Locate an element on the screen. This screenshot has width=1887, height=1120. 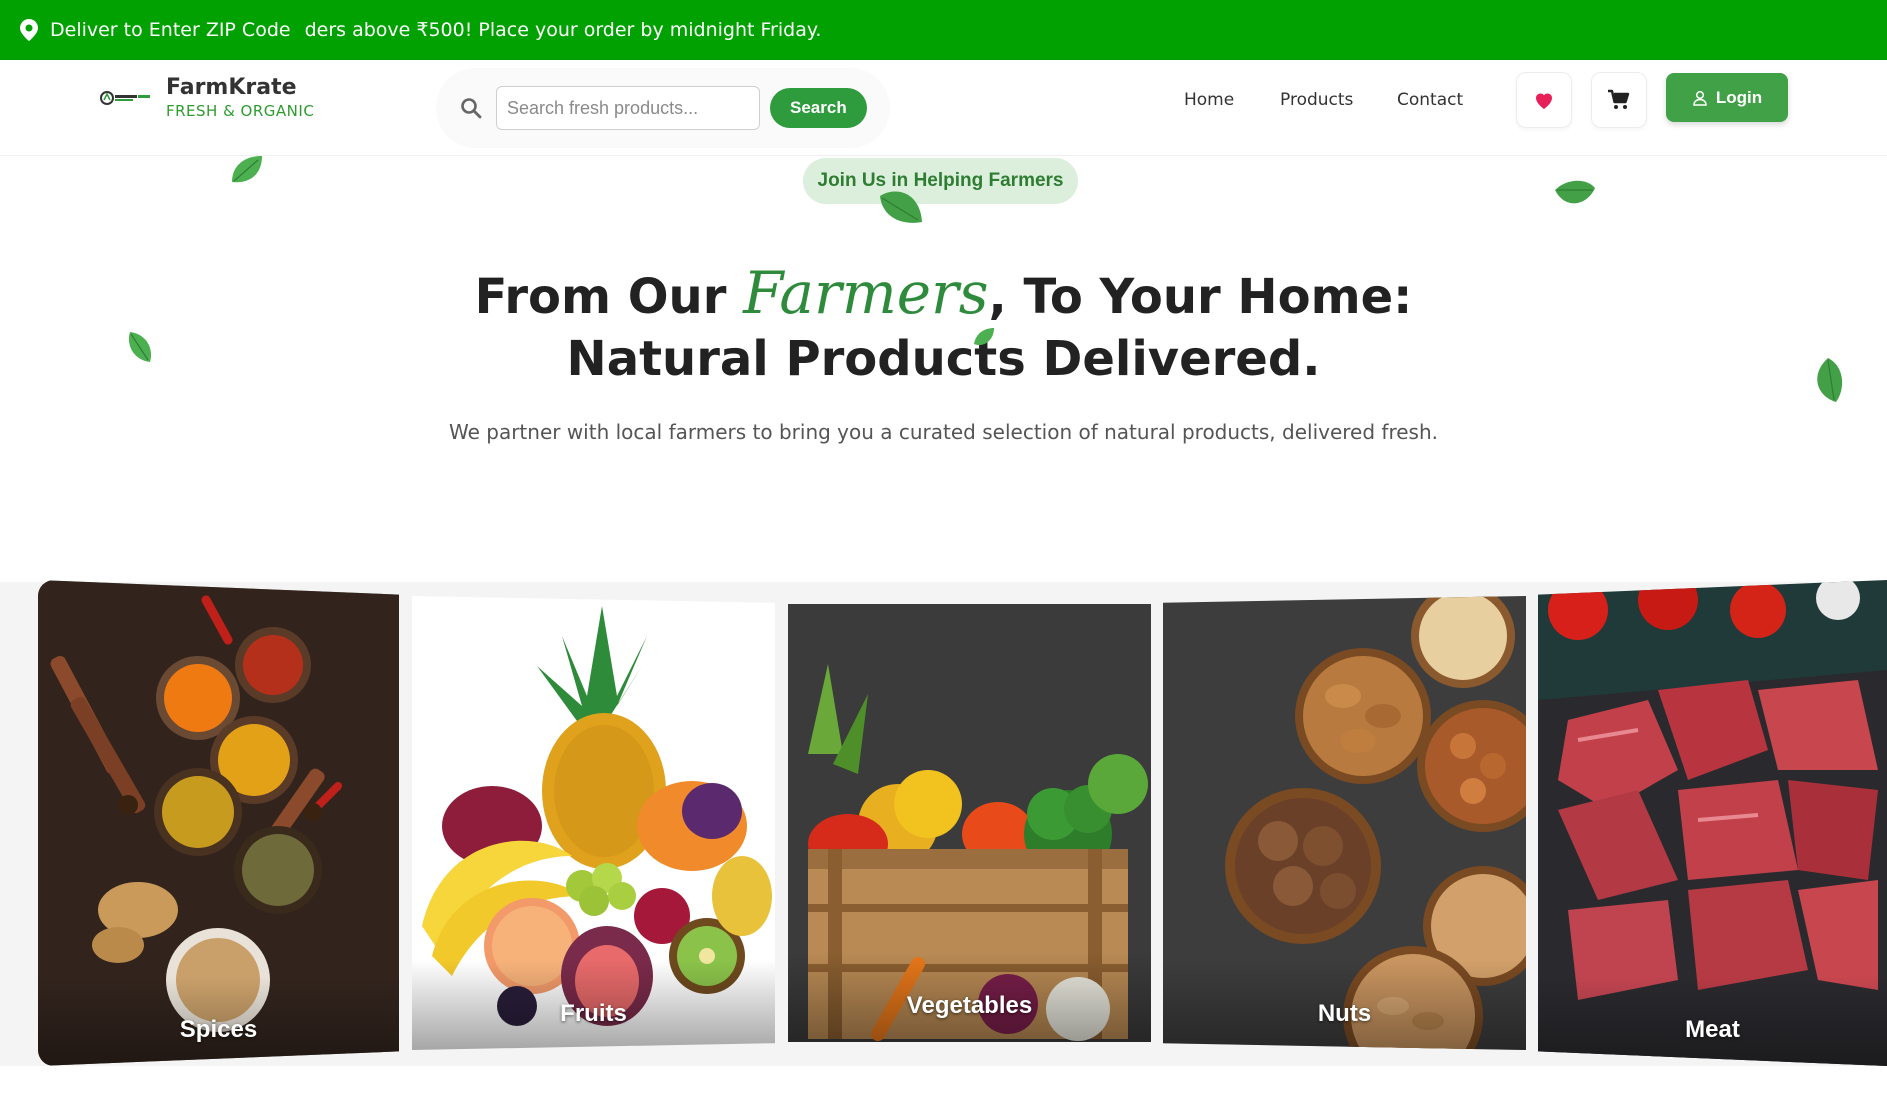
login-label: Login is located at coordinates (1739, 97).